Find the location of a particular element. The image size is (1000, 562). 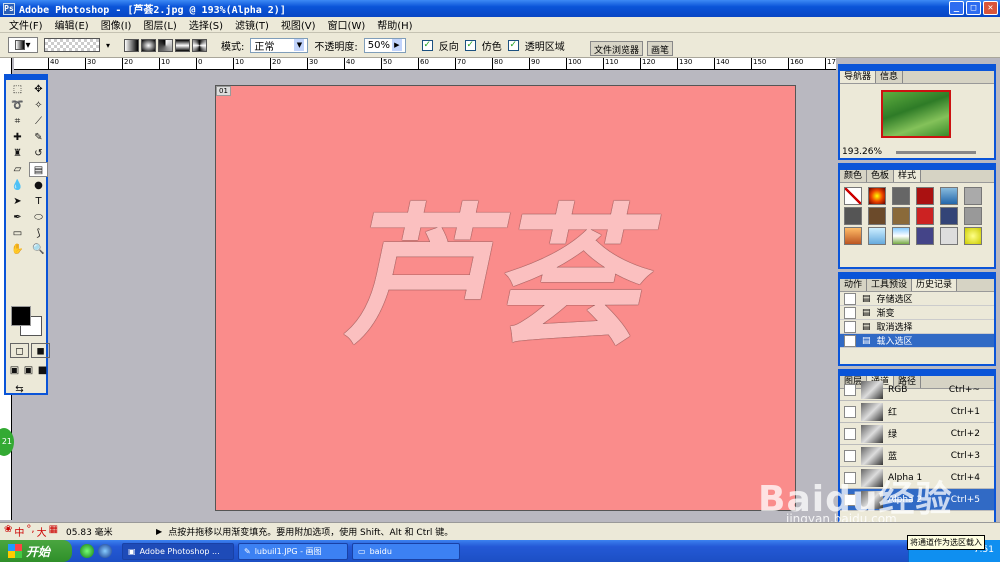

type-tool-icon: T is located at coordinates (38, 201).